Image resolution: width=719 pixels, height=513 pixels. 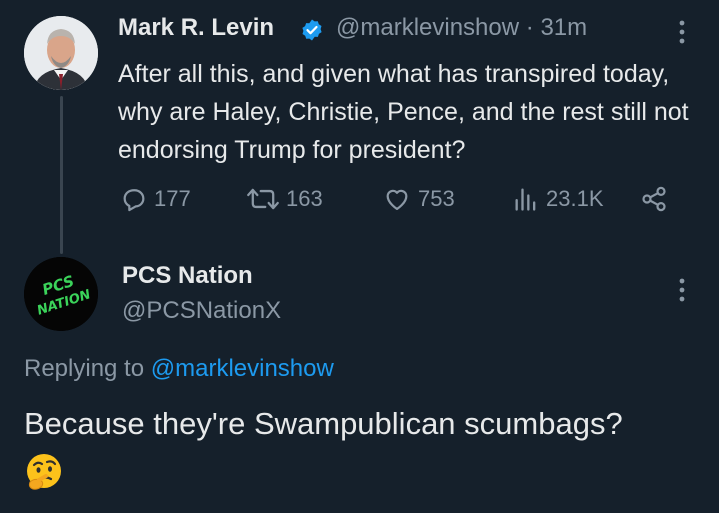 I want to click on verified-badge-icon, so click(x=312, y=30).